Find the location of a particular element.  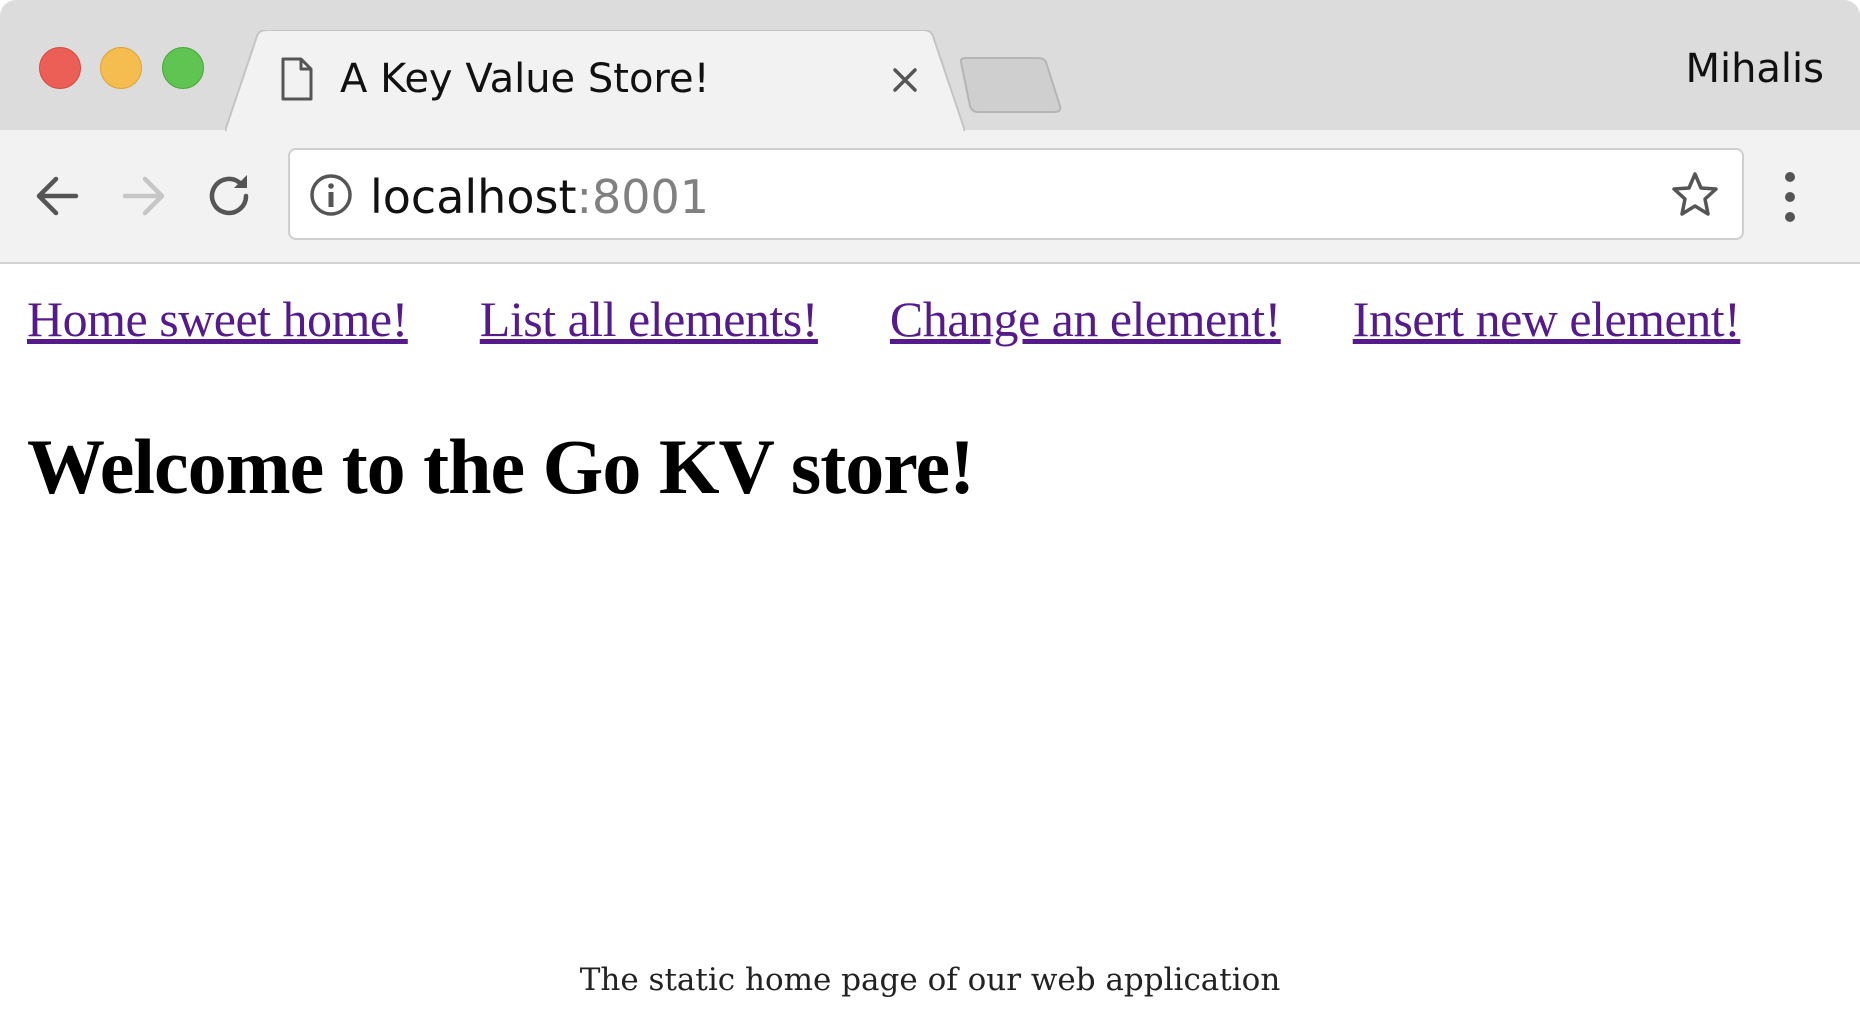

insert-element-link: Insert new element! is located at coordinates (1547, 319).